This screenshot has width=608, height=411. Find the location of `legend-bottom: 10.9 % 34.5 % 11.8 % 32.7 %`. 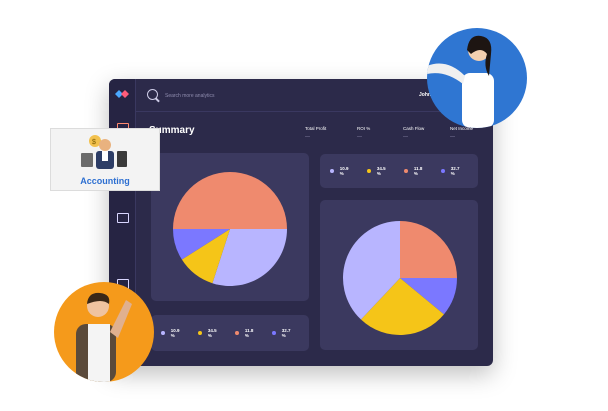

legend-bottom: 10.9 % 34.5 % 11.8 % 32.7 % is located at coordinates (235, 333).